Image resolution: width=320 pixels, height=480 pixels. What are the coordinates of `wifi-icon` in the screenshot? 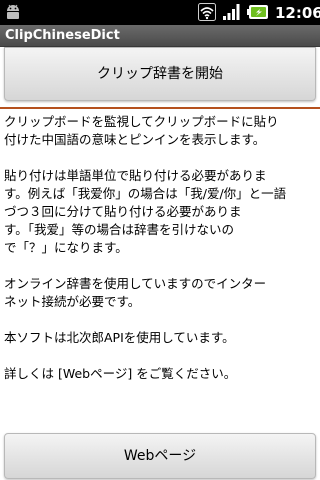 It's located at (207, 12).